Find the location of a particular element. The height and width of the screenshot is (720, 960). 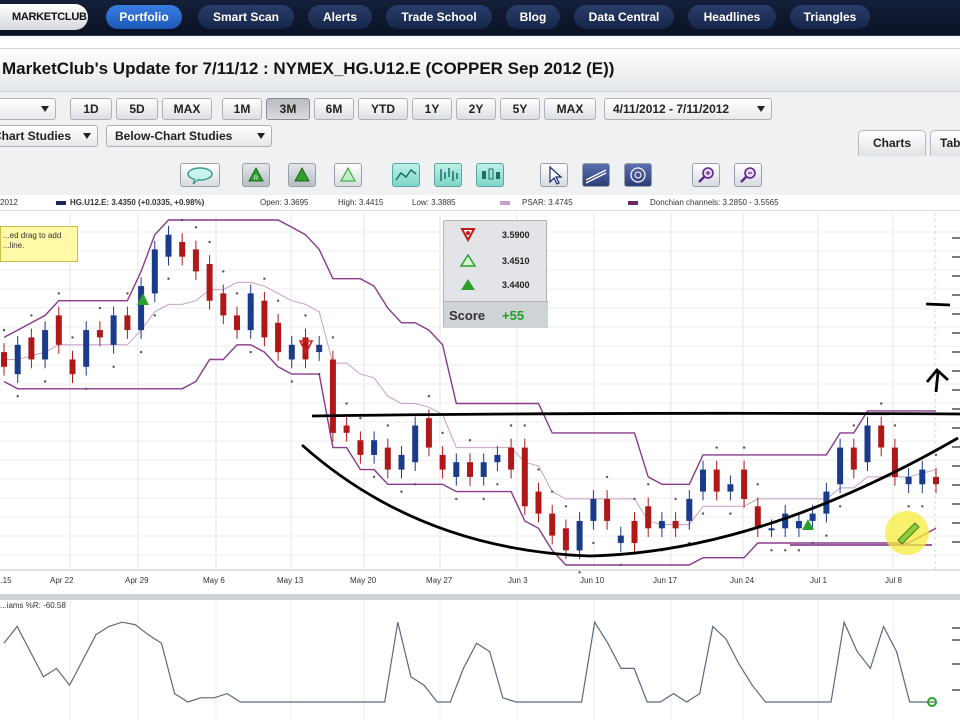

zoom-out-icon is located at coordinates (748, 175).